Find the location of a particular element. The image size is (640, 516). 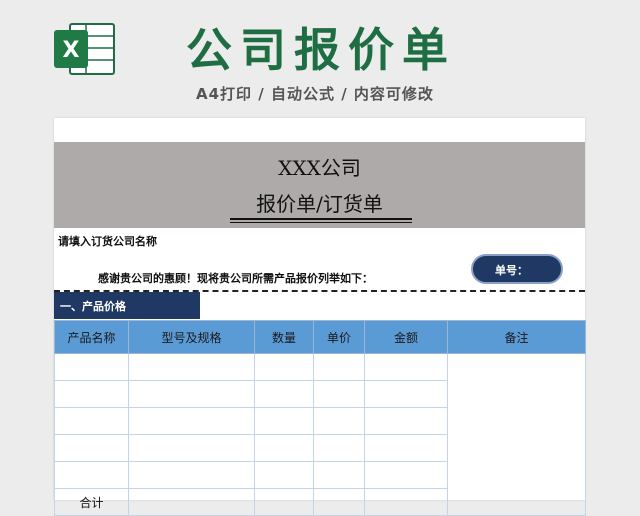

svg-text: X is located at coordinates (71, 50).